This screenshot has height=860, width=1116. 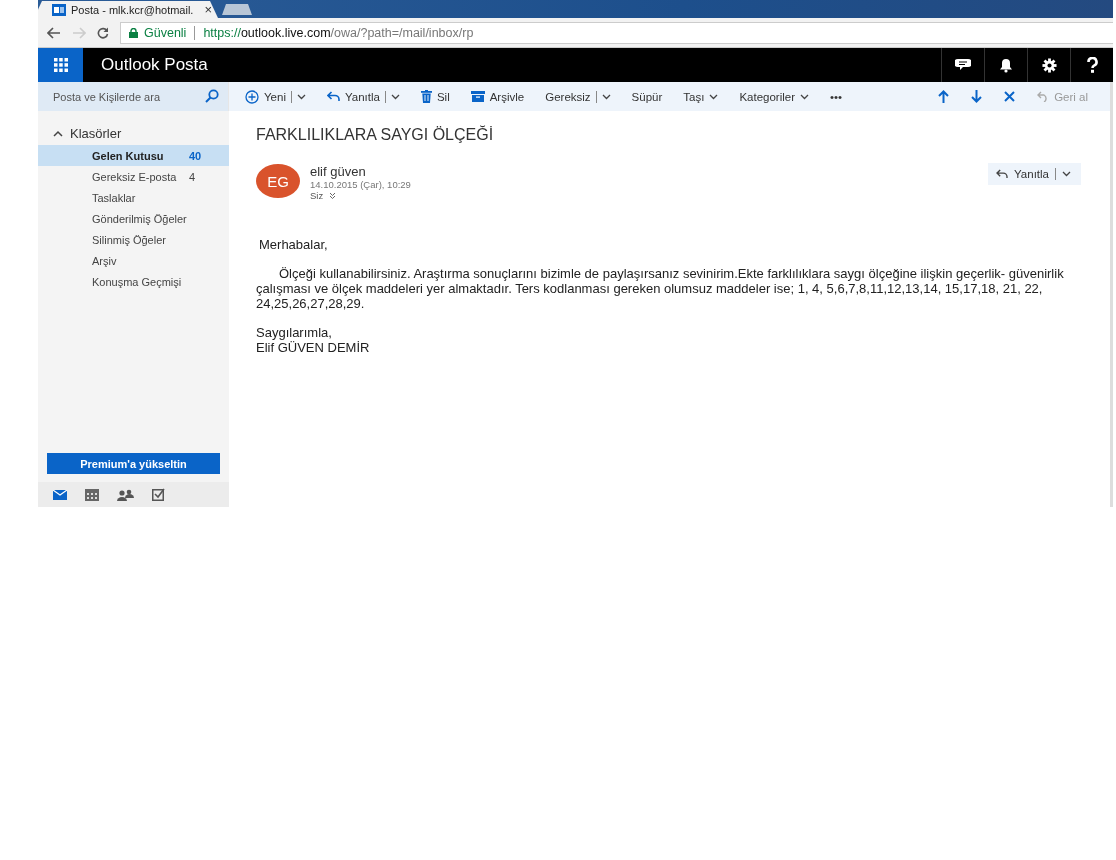 I want to click on app-title: Outlook Posta, so click(x=154, y=65).